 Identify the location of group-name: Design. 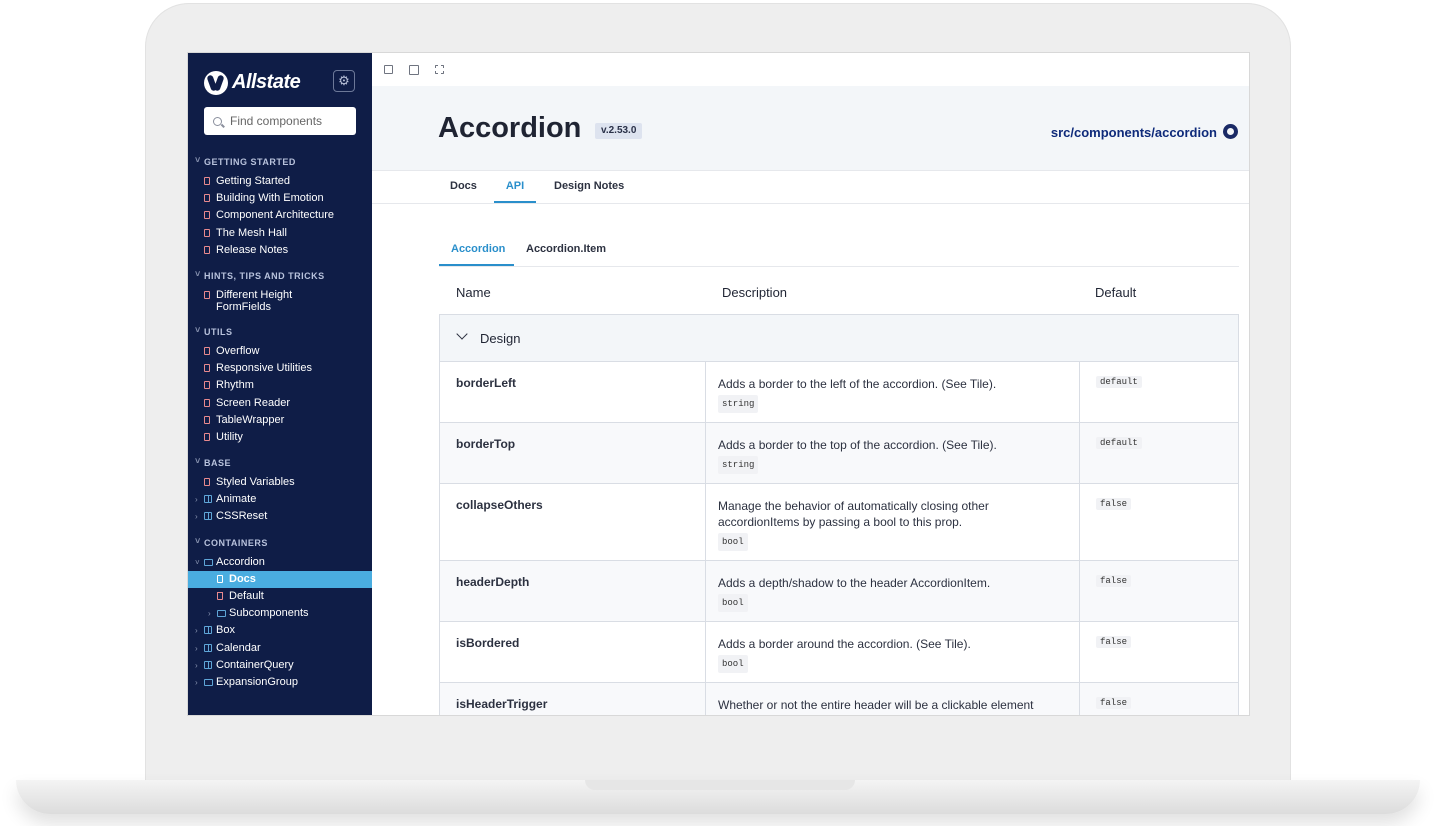
(500, 338).